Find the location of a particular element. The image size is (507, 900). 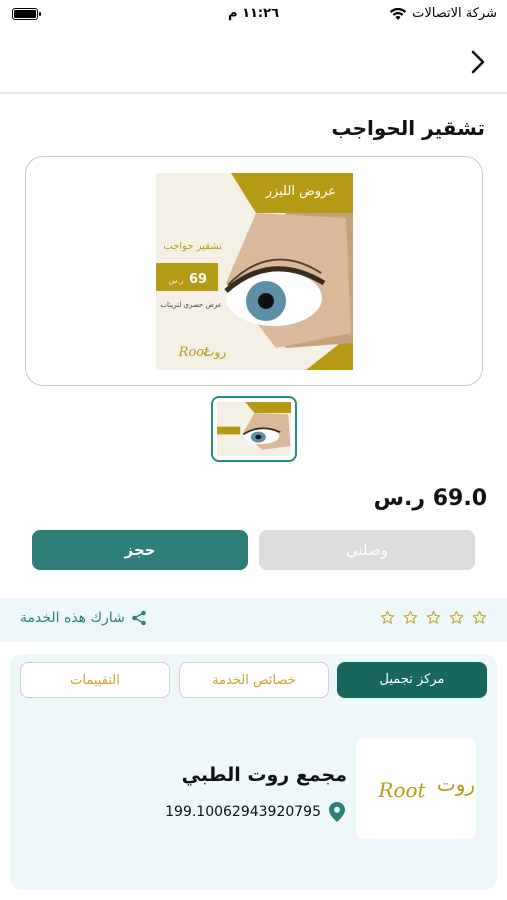

navigation-bar is located at coordinates (253, 62).